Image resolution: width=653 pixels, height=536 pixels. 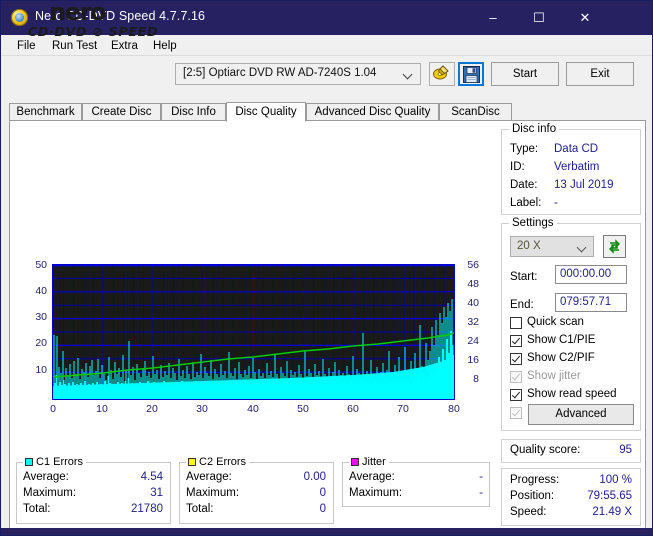 I want to click on tab-disc-info: Disc Info, so click(x=193, y=112).